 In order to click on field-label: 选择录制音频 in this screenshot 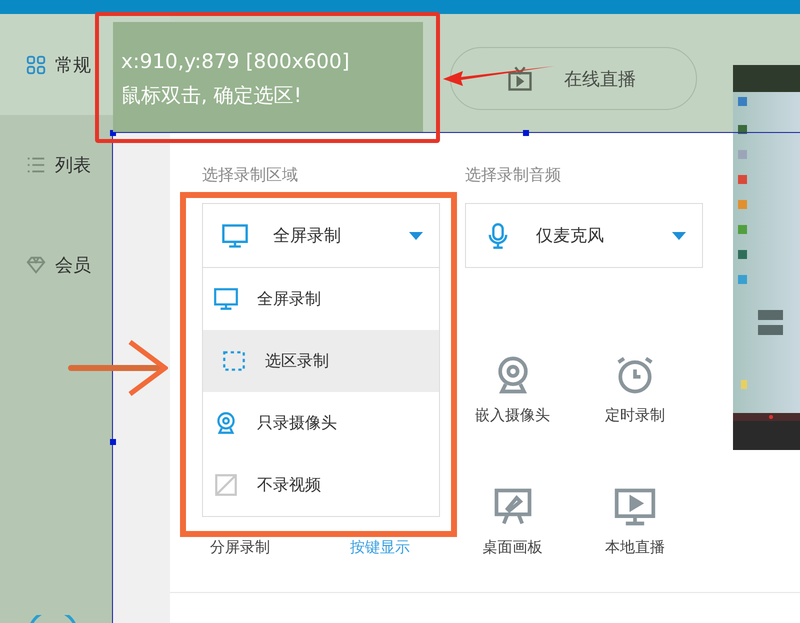, I will do `click(513, 175)`.